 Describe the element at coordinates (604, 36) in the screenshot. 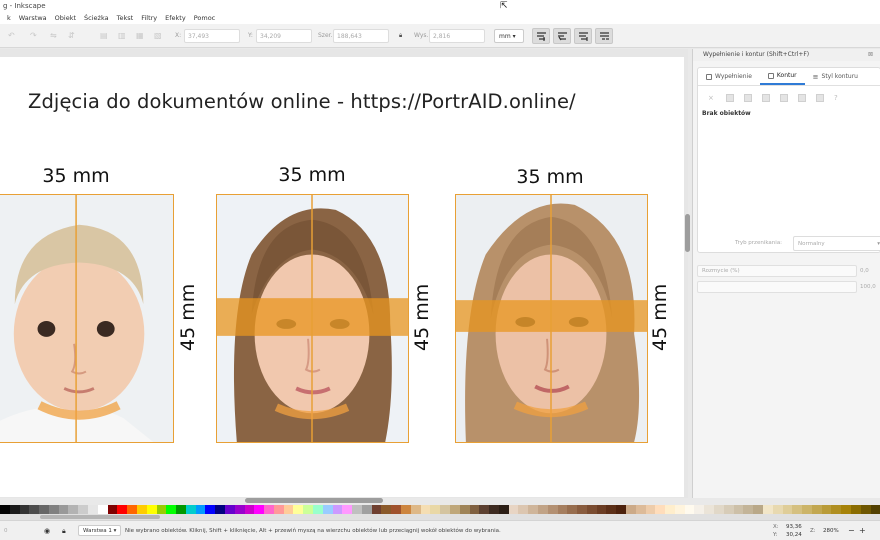

I see `move-patterns-toggle` at that location.